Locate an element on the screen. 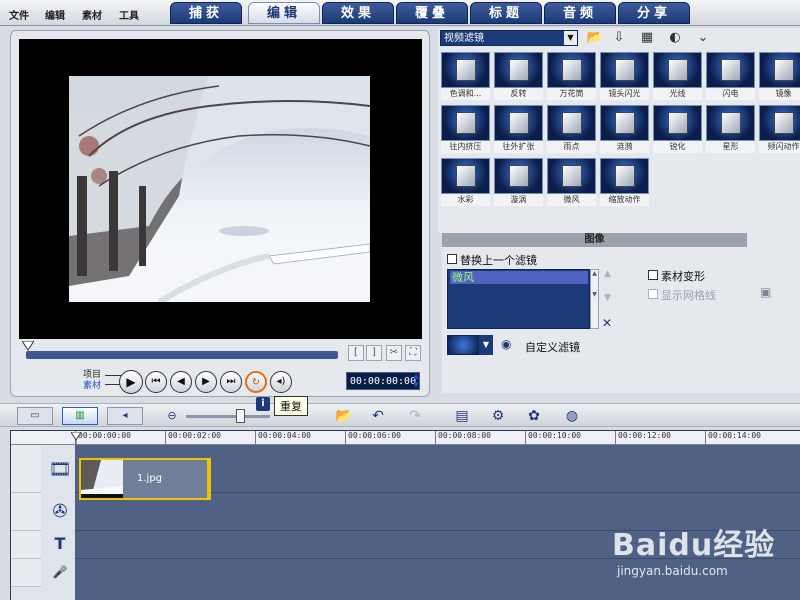 Image resolution: width=800 pixels, height=600 pixels. redo-icon: ↷ is located at coordinates (415, 416).